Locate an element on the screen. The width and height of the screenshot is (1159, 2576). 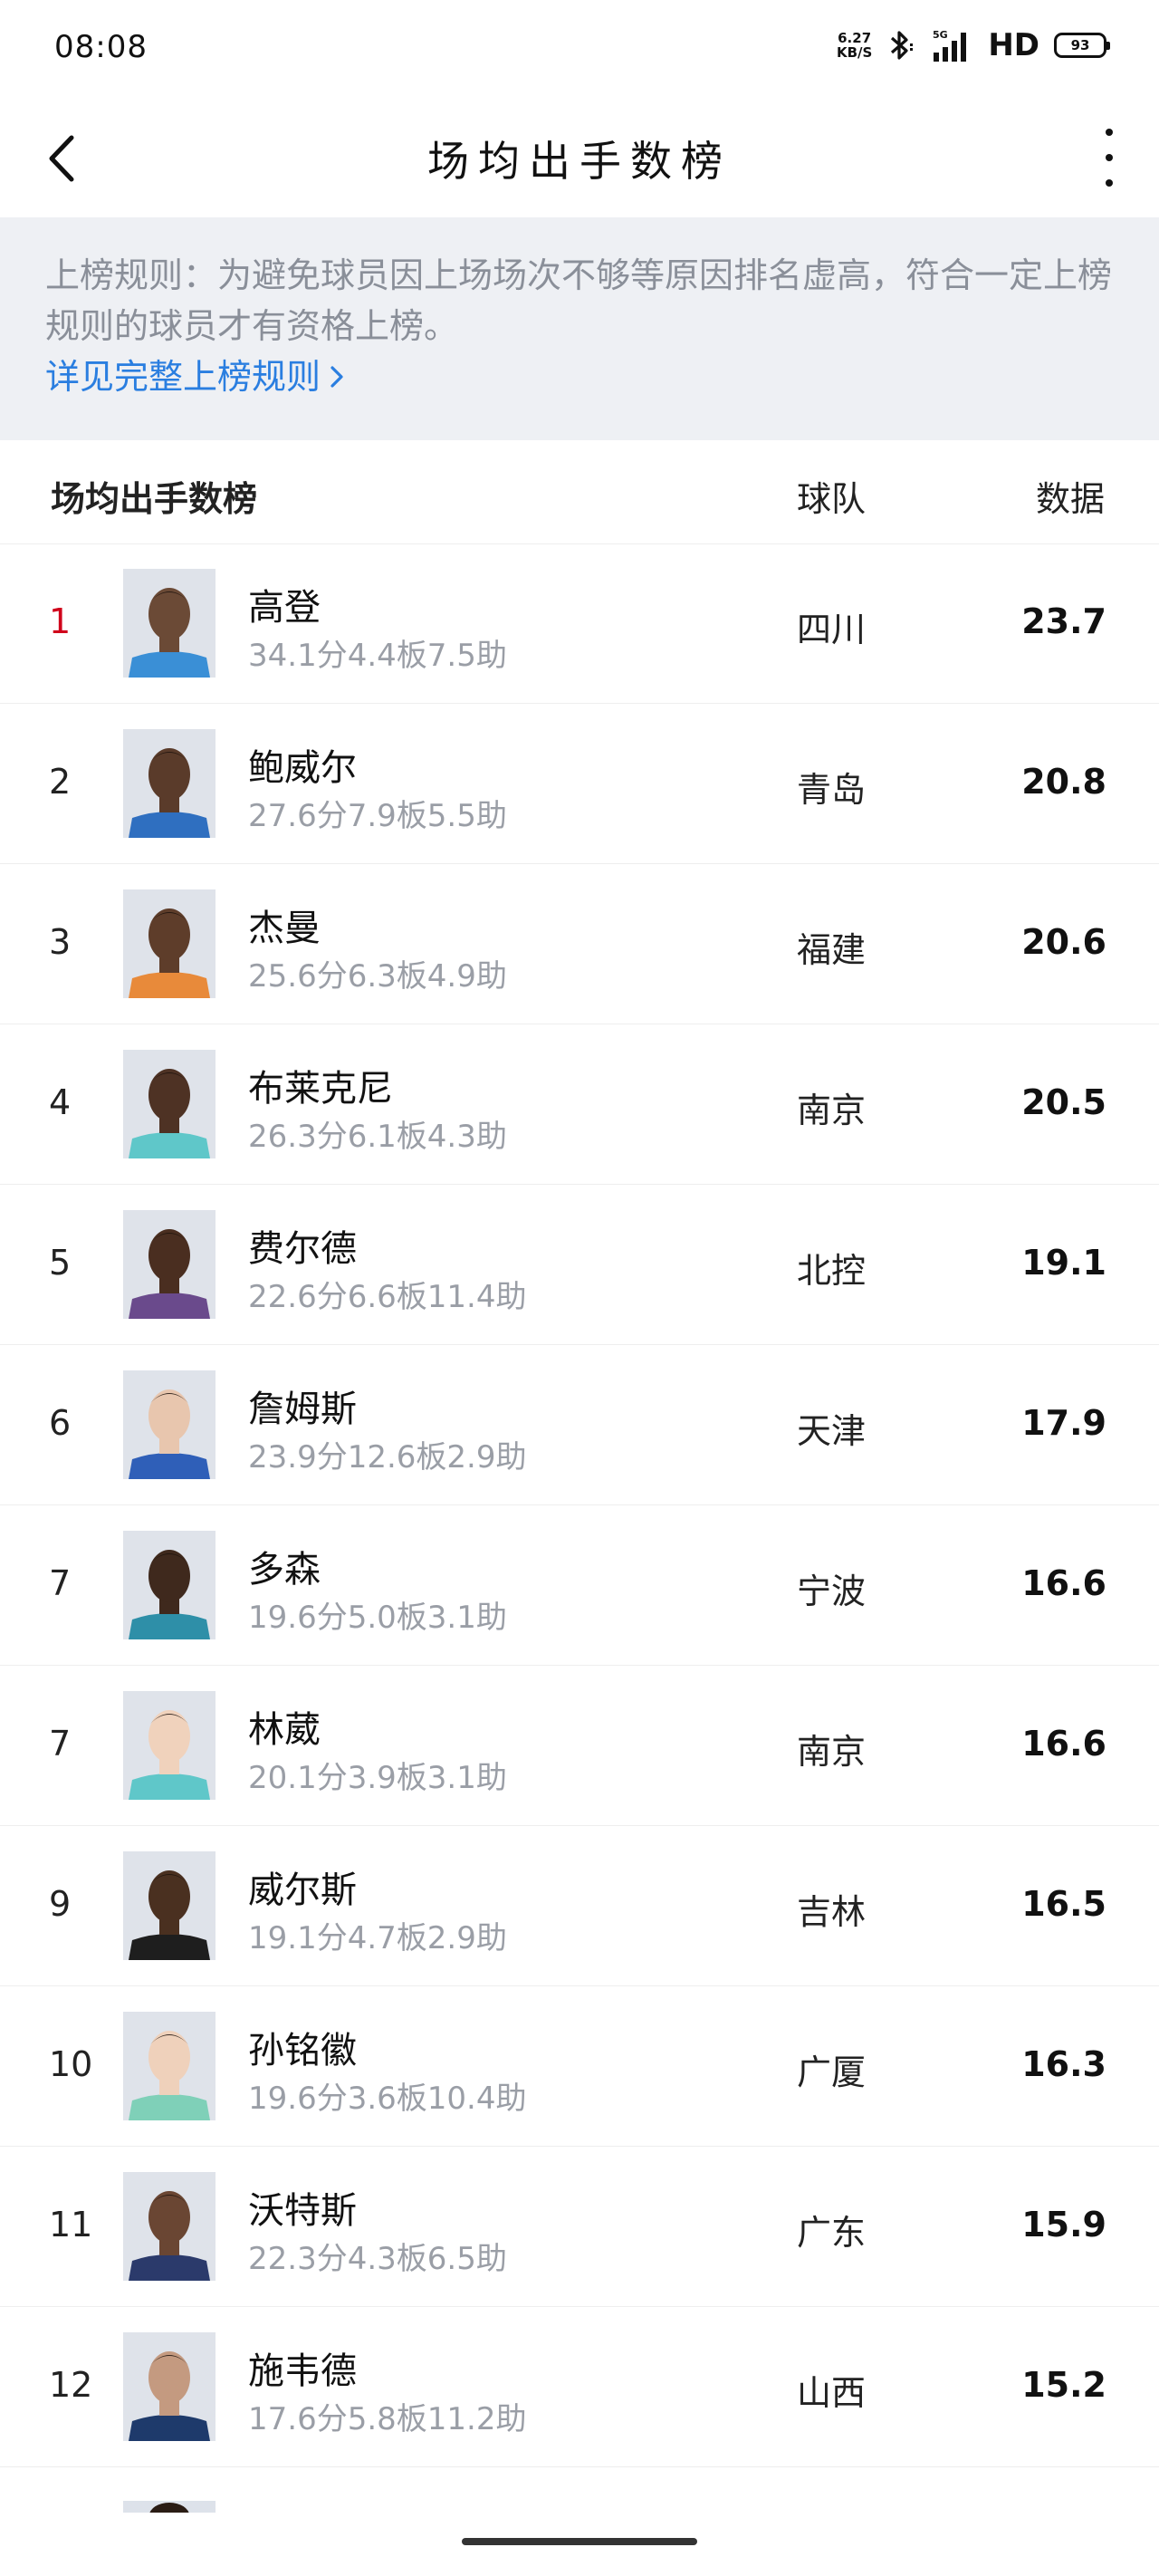
table-row: 11 沃特斯 22.3分4.3板6.5助 广东 15.9 is located at coordinates (579, 2227).